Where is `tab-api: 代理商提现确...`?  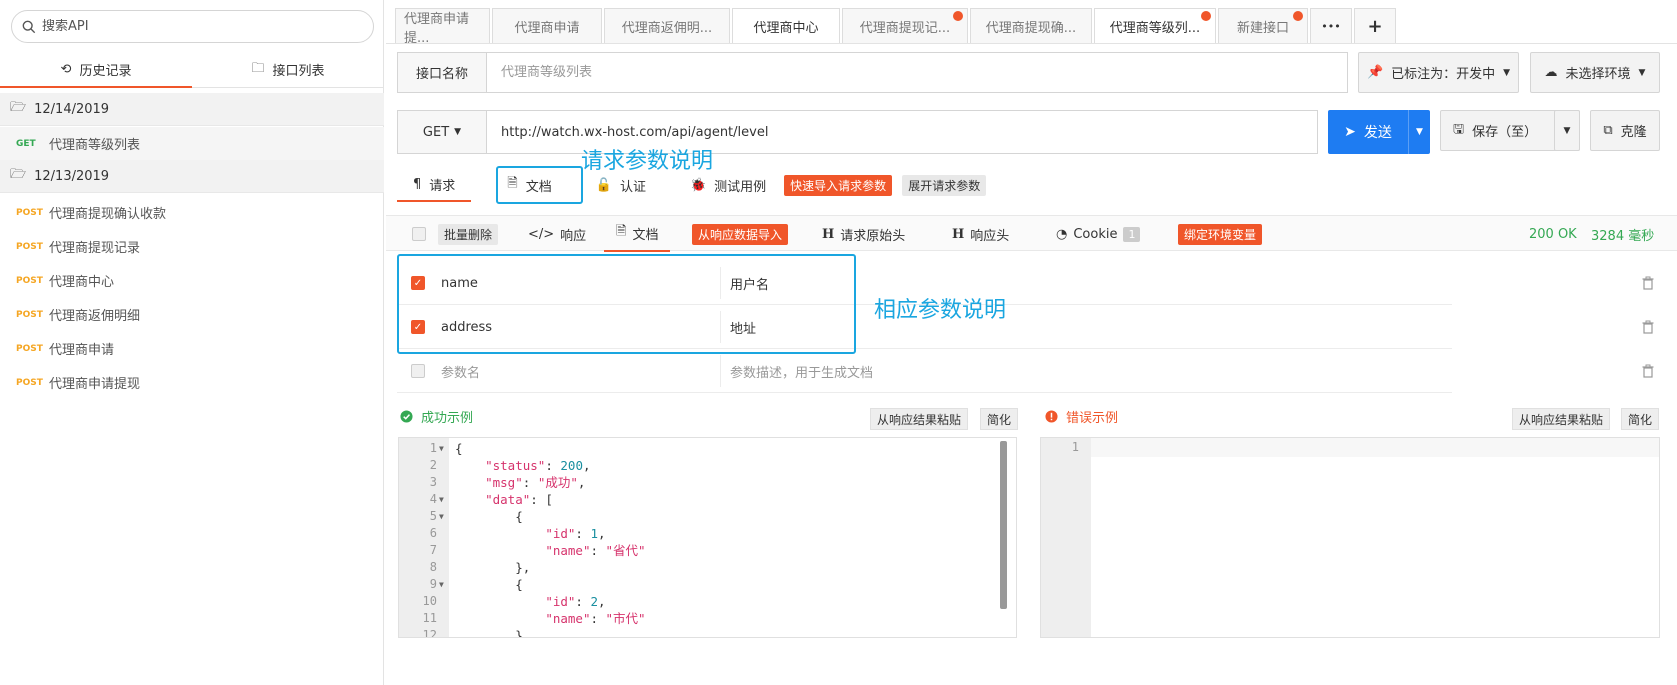
tab-api: 代理商提现确... is located at coordinates (1031, 26).